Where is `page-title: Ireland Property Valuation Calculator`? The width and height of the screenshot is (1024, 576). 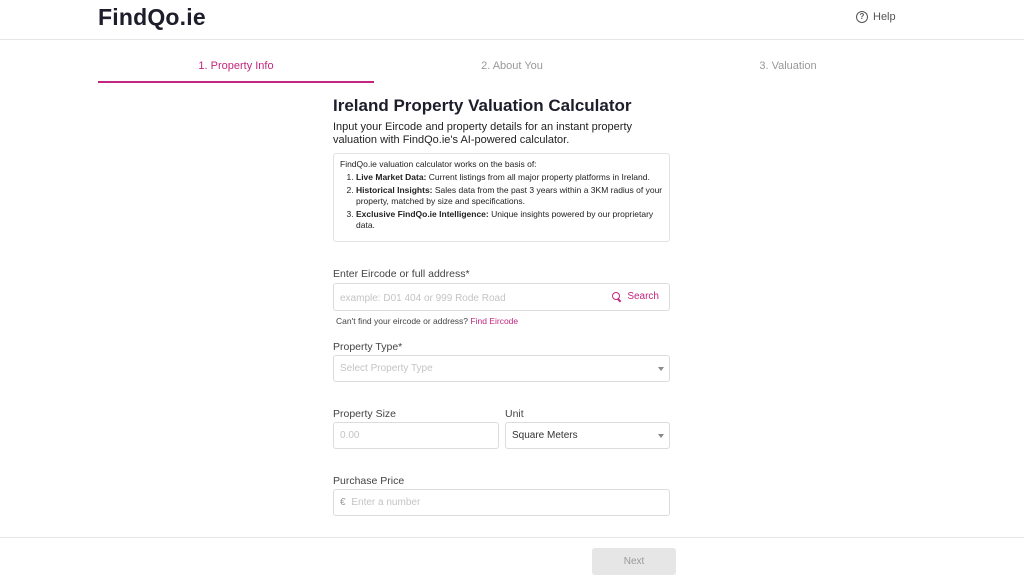
page-title: Ireland Property Valuation Calculator is located at coordinates (482, 105).